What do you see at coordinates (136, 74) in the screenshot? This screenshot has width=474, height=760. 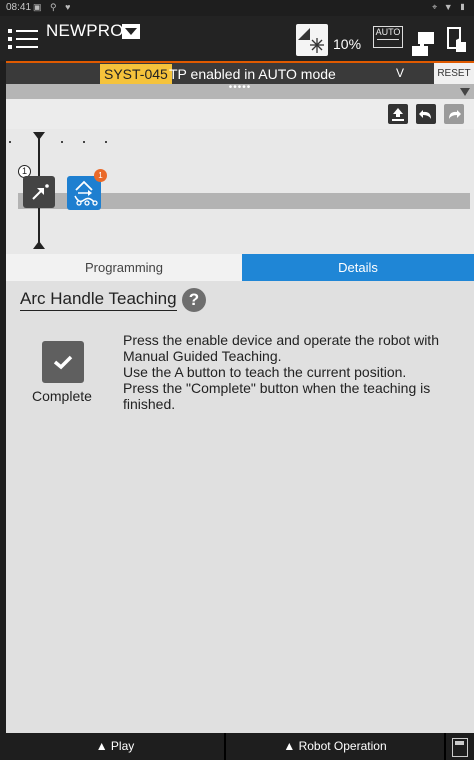 I see `alarm-code: SYST-045` at bounding box center [136, 74].